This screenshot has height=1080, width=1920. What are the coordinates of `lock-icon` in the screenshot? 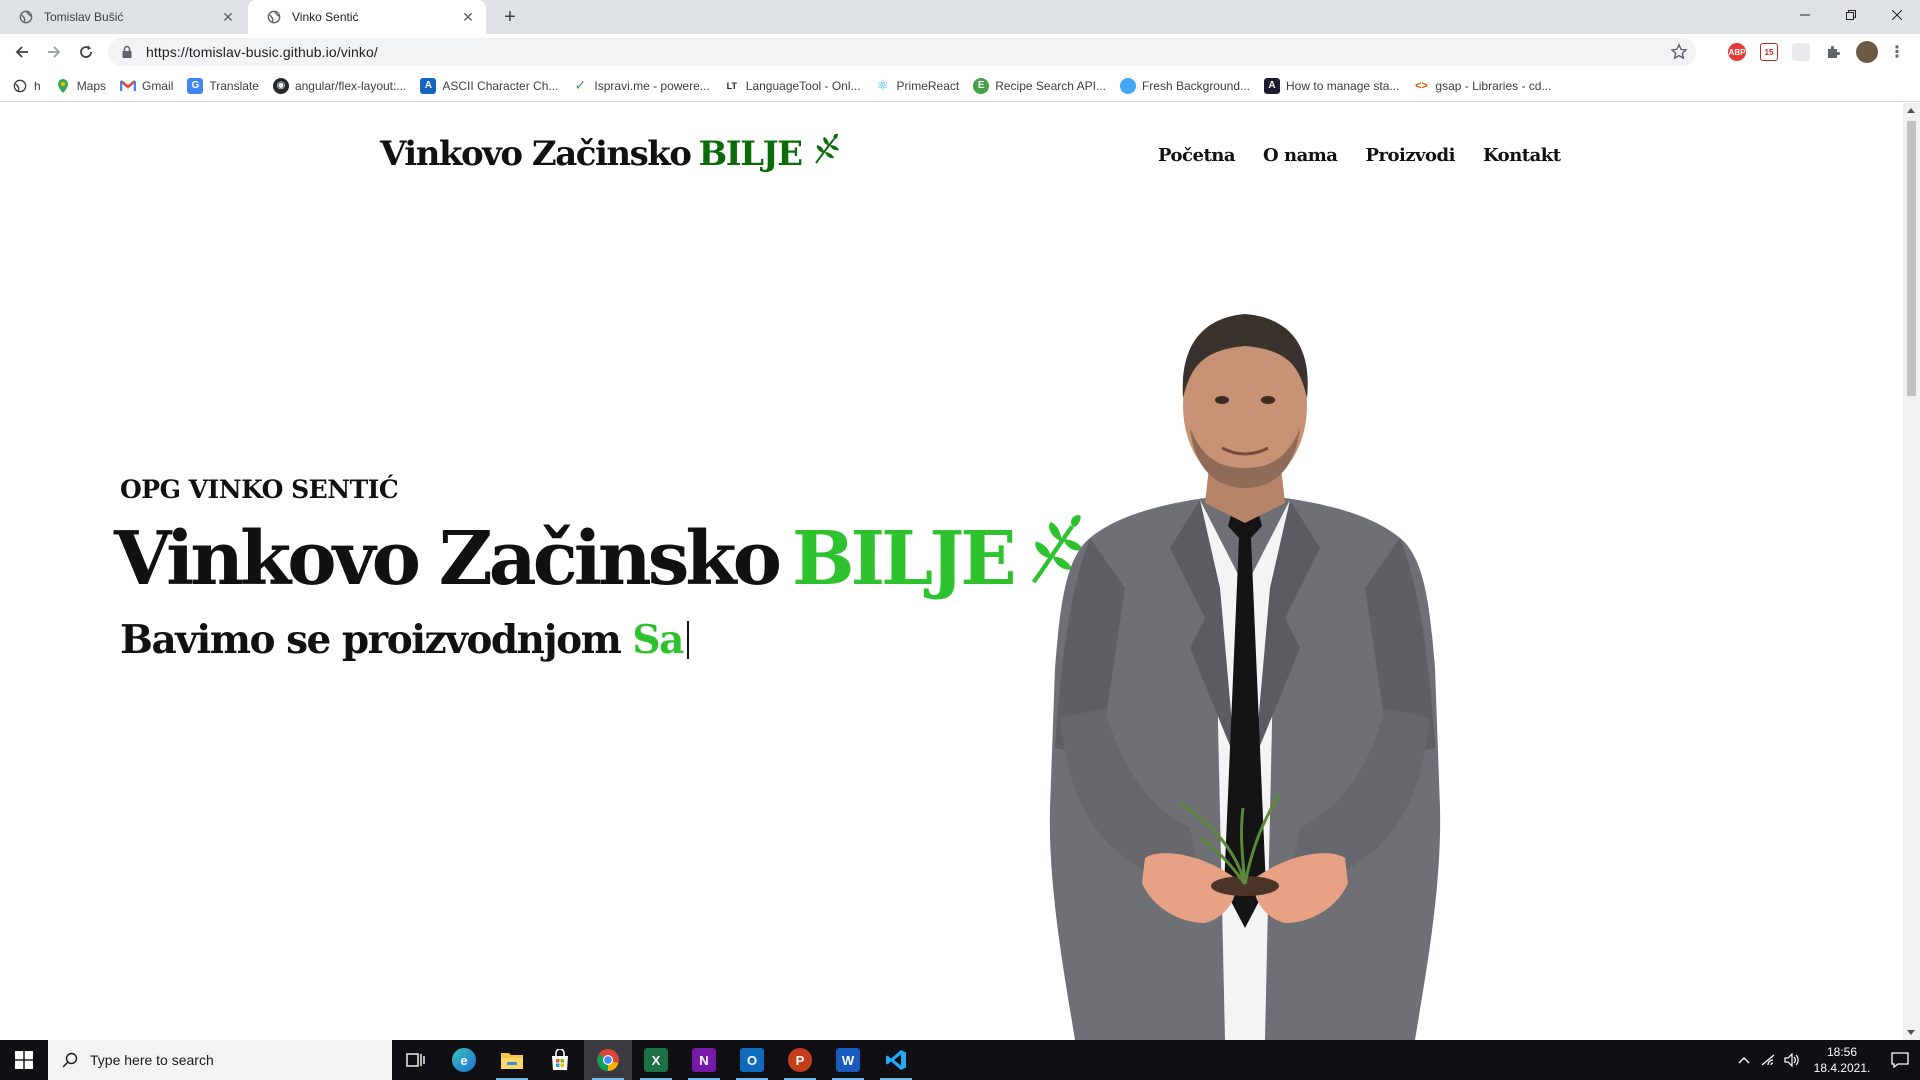 It's located at (127, 51).